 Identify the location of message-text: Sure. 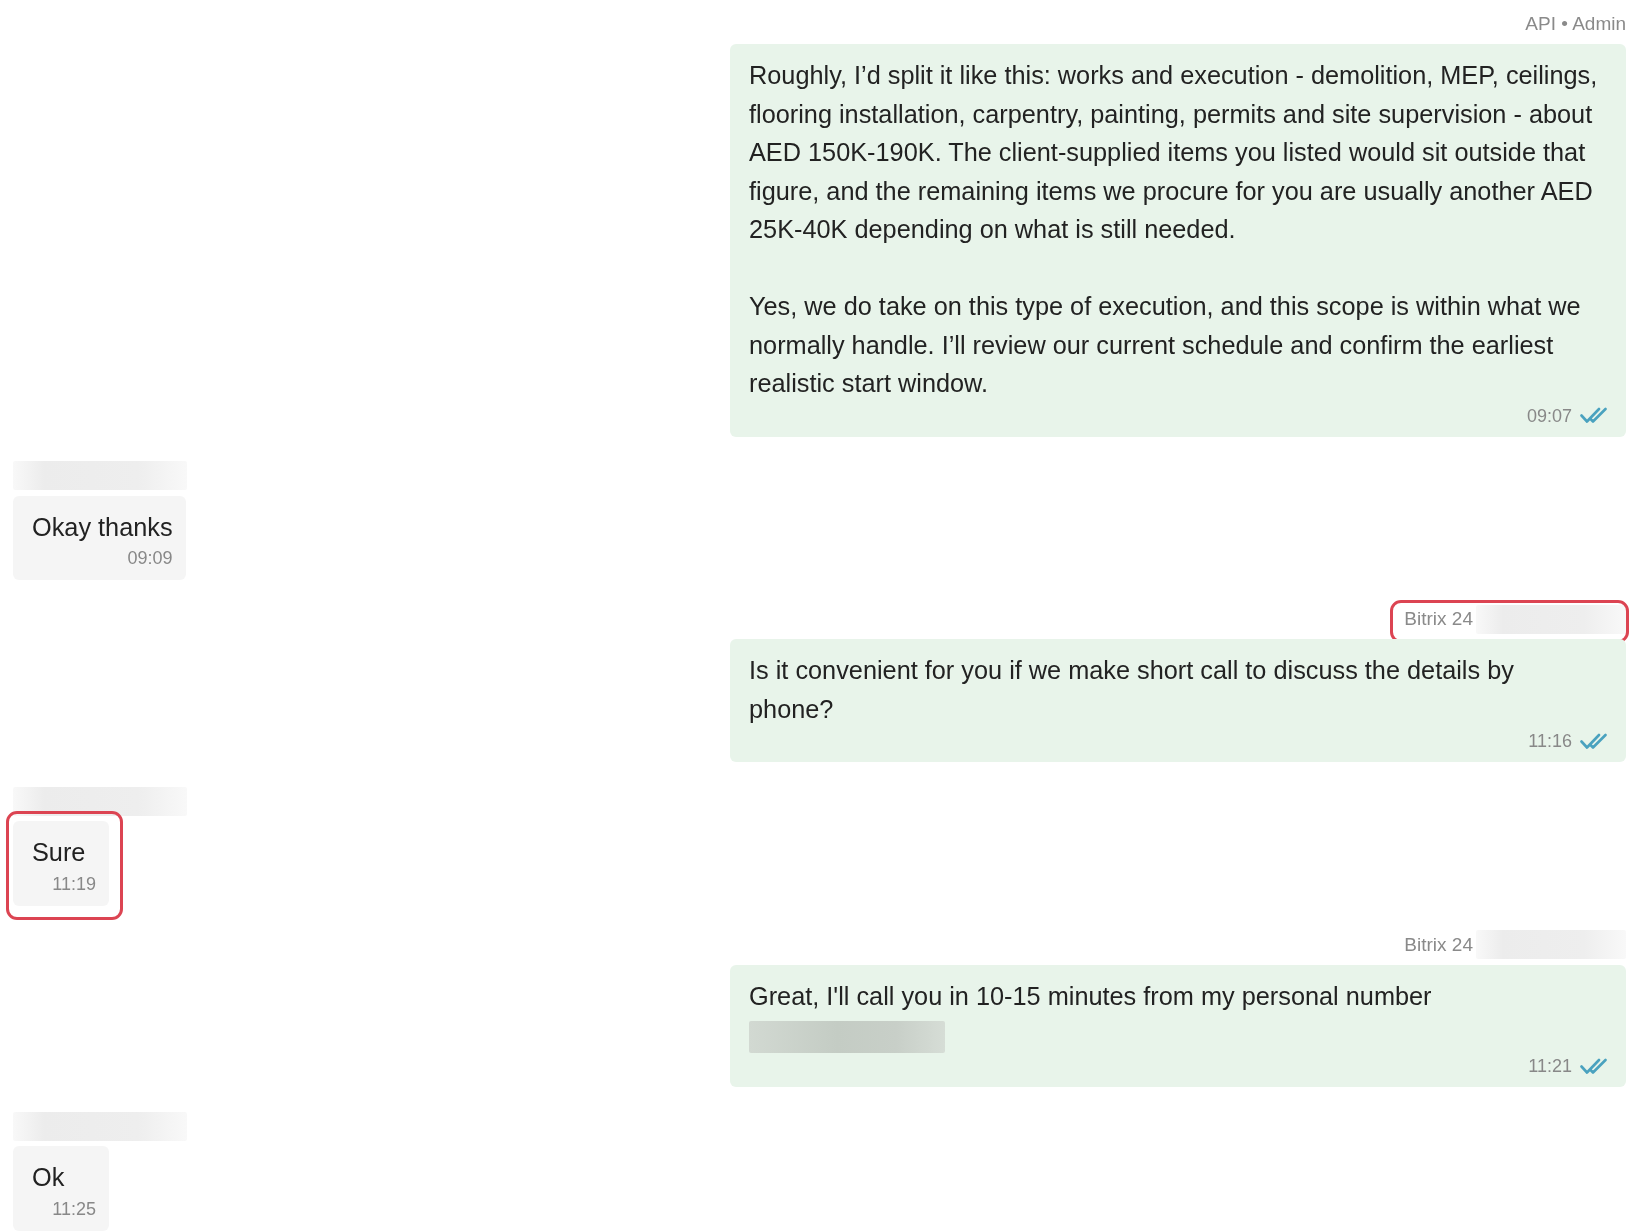
(59, 852).